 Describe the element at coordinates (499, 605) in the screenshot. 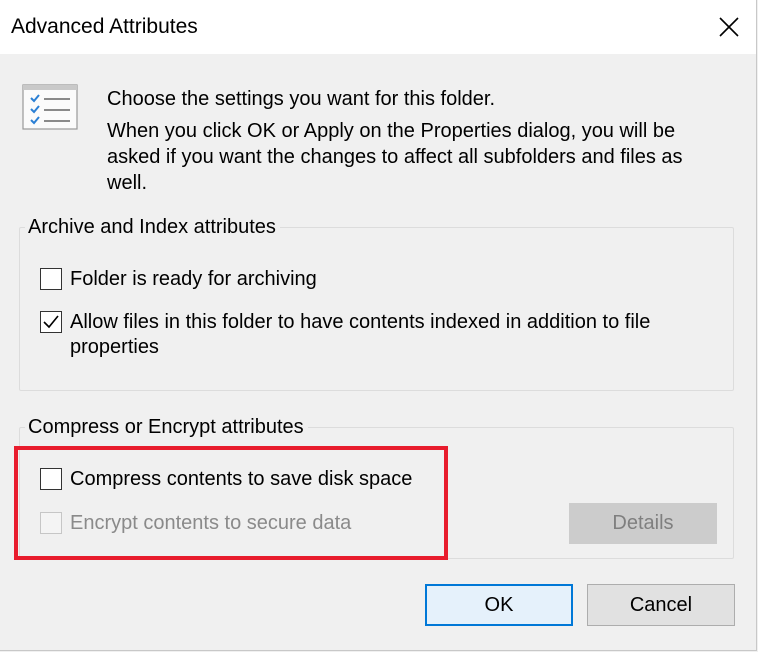

I see `ok-button: OK` at that location.